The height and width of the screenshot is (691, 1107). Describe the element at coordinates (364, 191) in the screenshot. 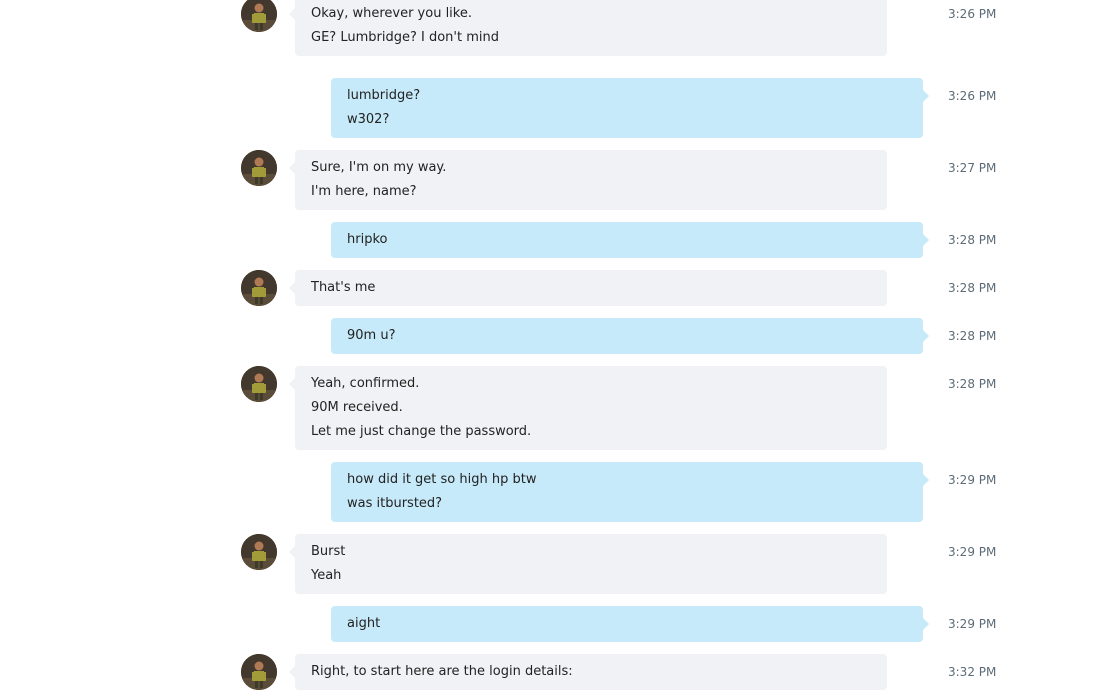

I see `message-text: I'm here, name?` at that location.